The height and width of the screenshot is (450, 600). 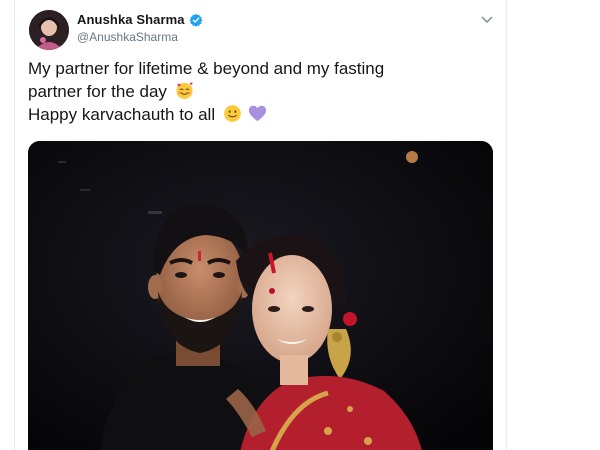 What do you see at coordinates (184, 90) in the screenshot?
I see `smiling-face-with-hearts-icon: 🥰` at bounding box center [184, 90].